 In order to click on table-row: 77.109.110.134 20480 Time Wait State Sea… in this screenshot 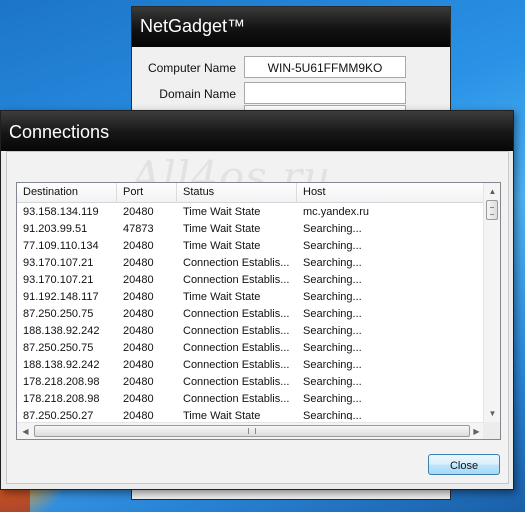, I will do `click(251, 246)`.